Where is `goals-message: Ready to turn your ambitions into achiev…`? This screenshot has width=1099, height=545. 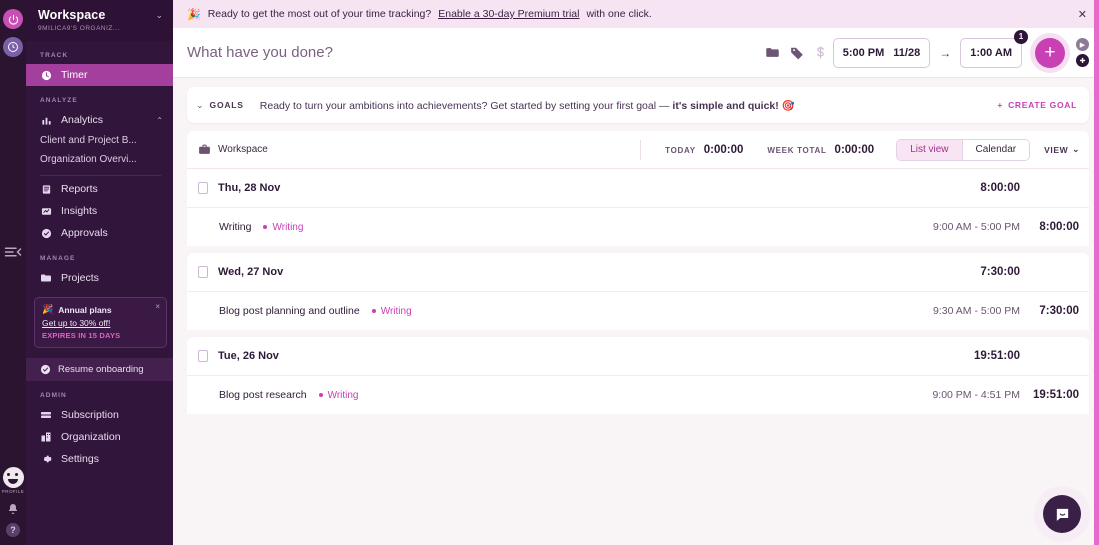 goals-message: Ready to turn your ambitions into achiev… is located at coordinates (527, 105).